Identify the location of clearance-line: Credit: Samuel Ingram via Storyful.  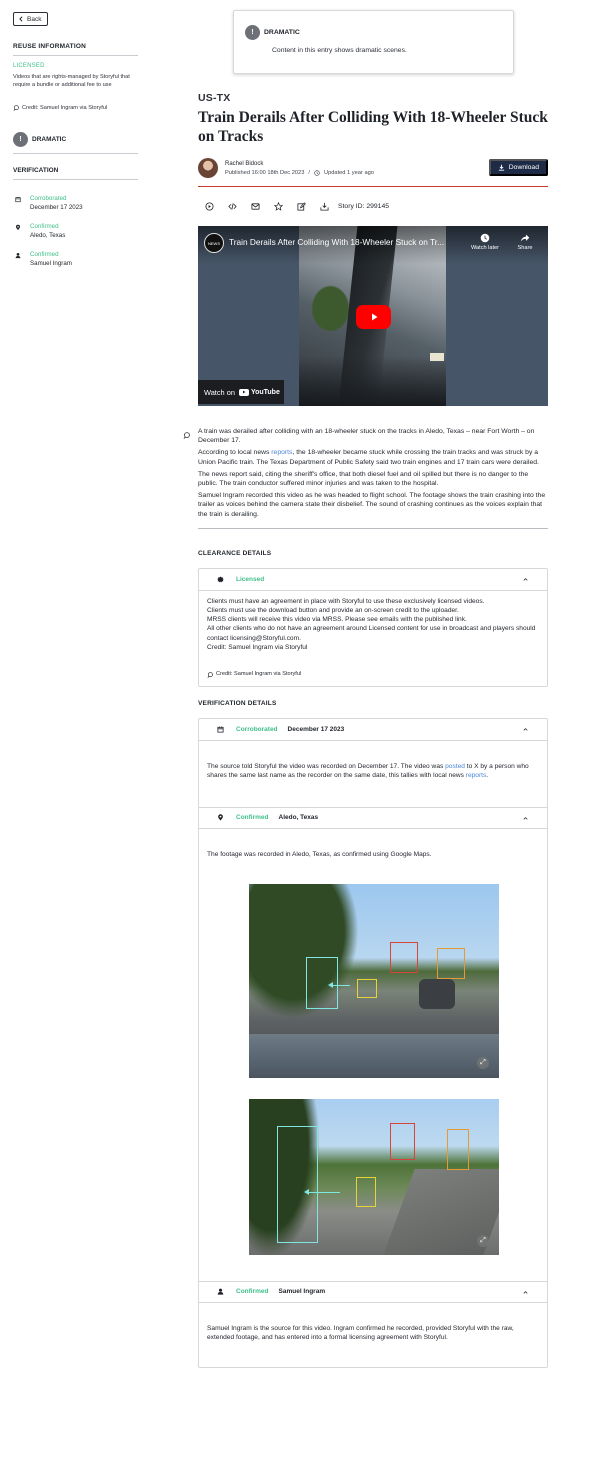
(257, 647).